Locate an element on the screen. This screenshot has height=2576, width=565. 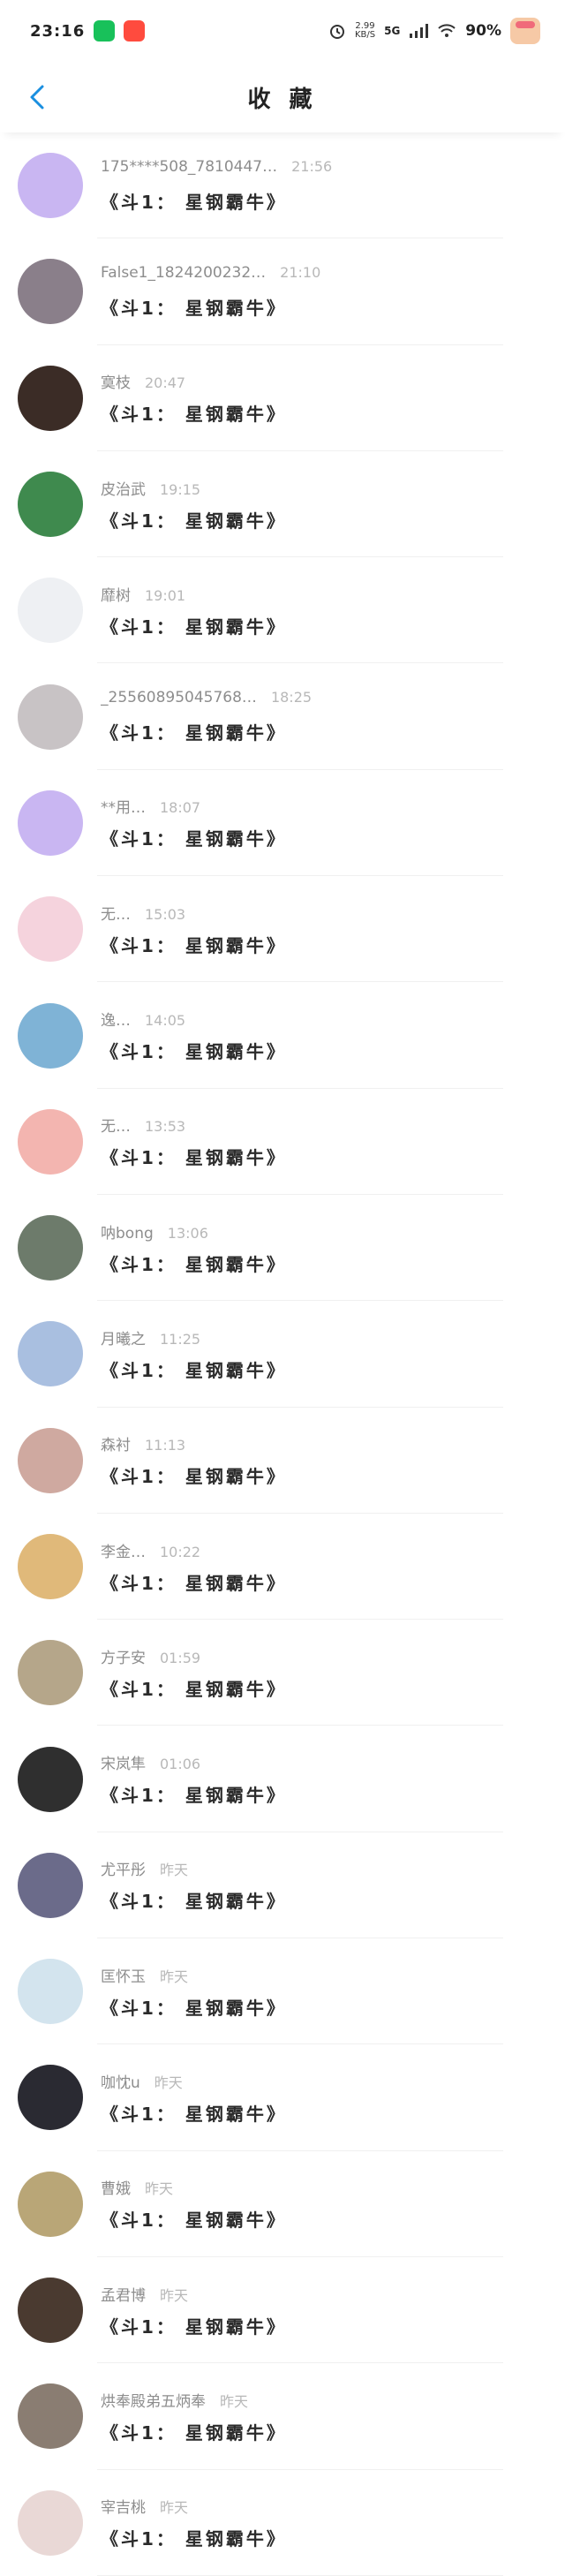
collection-item: 月曦之 11:25 《斗1： 星钢霸牛》 is located at coordinates (282, 1354).